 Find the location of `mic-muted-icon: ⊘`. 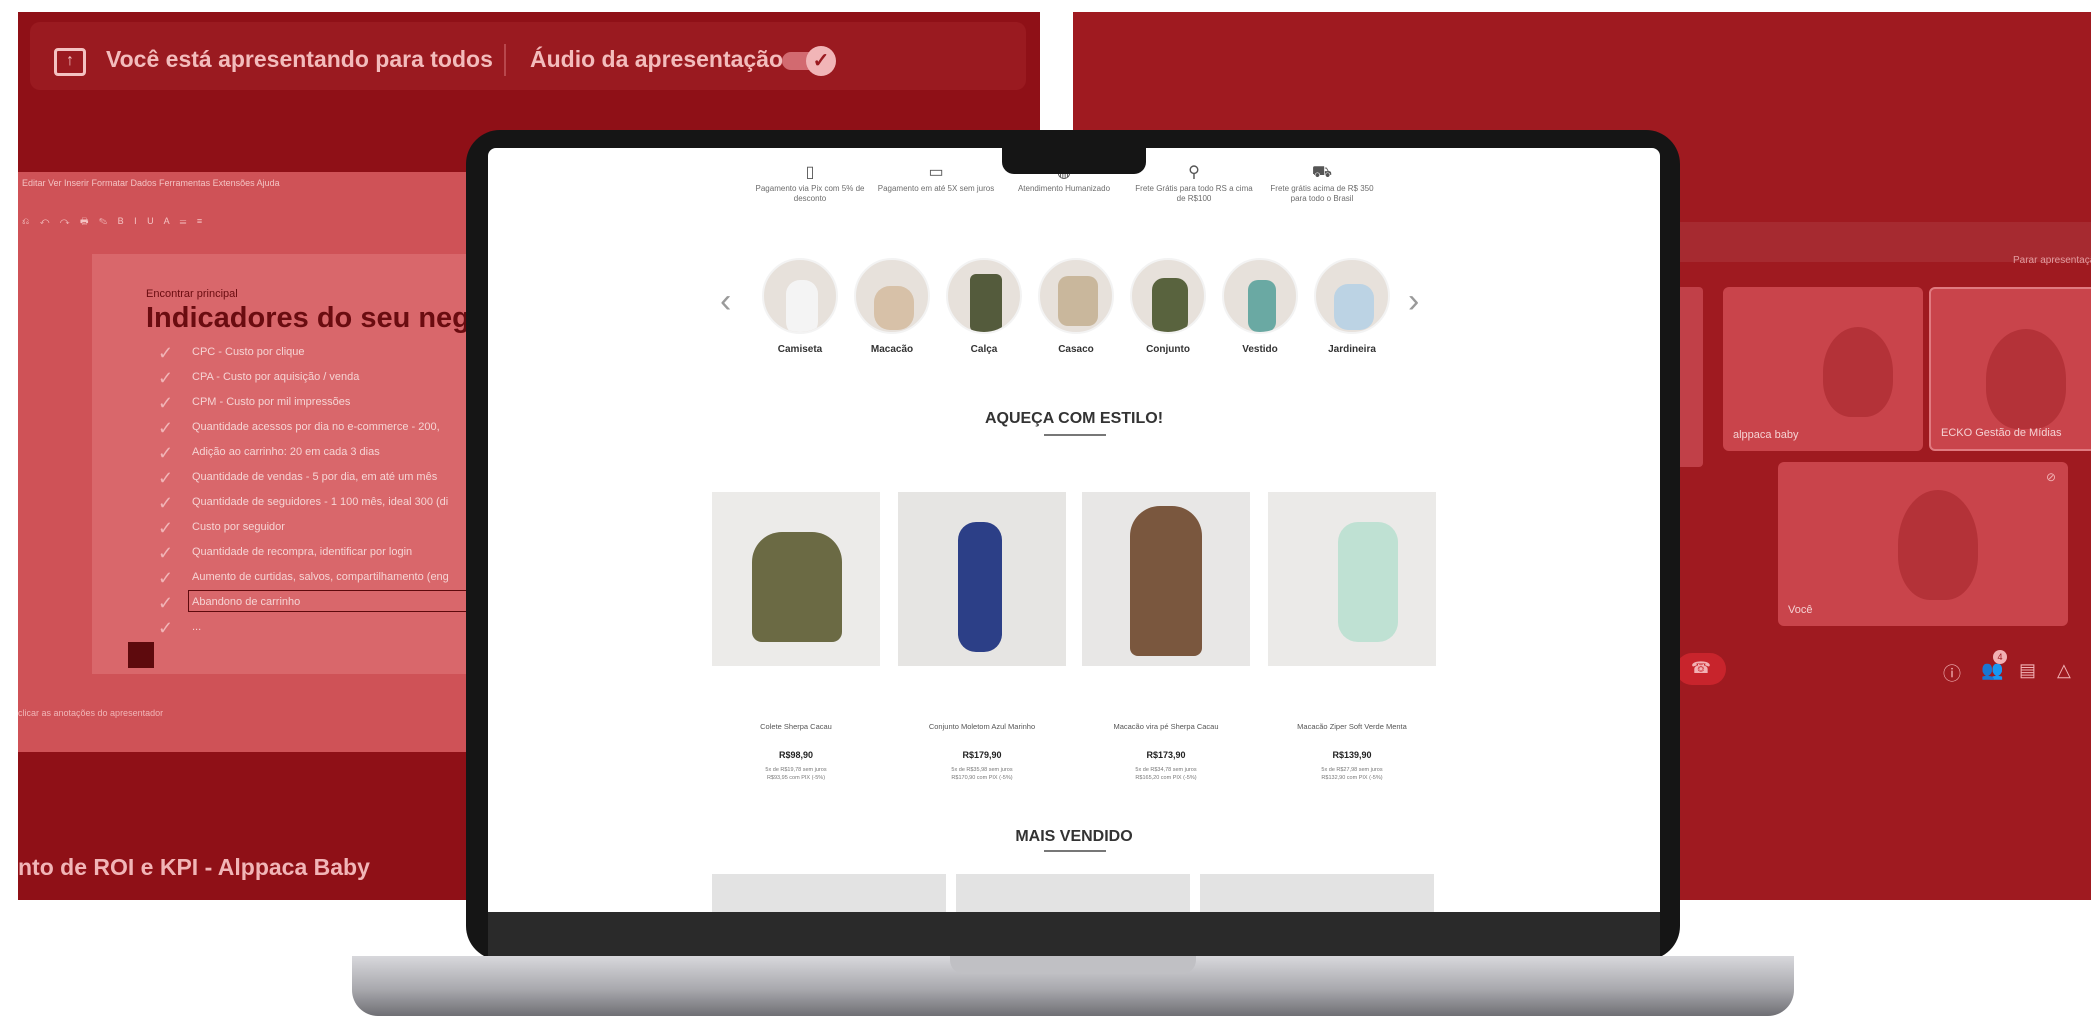

mic-muted-icon: ⊘ is located at coordinates (2050, 477).